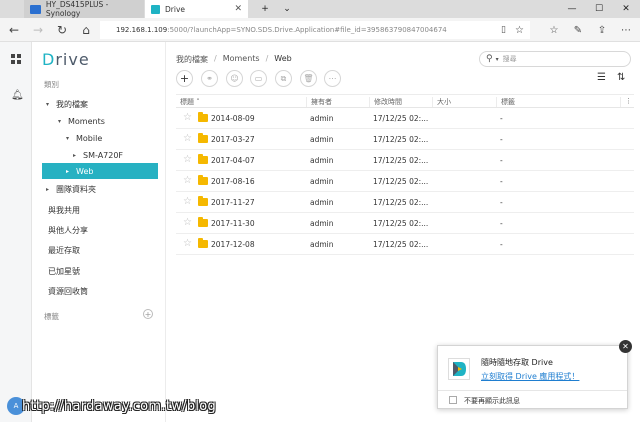 Image resolution: width=640 pixels, height=422 pixels. Describe the element at coordinates (100, 155) in the screenshot. I see `sidebar-item-3: ▸ SM-A720F` at that location.